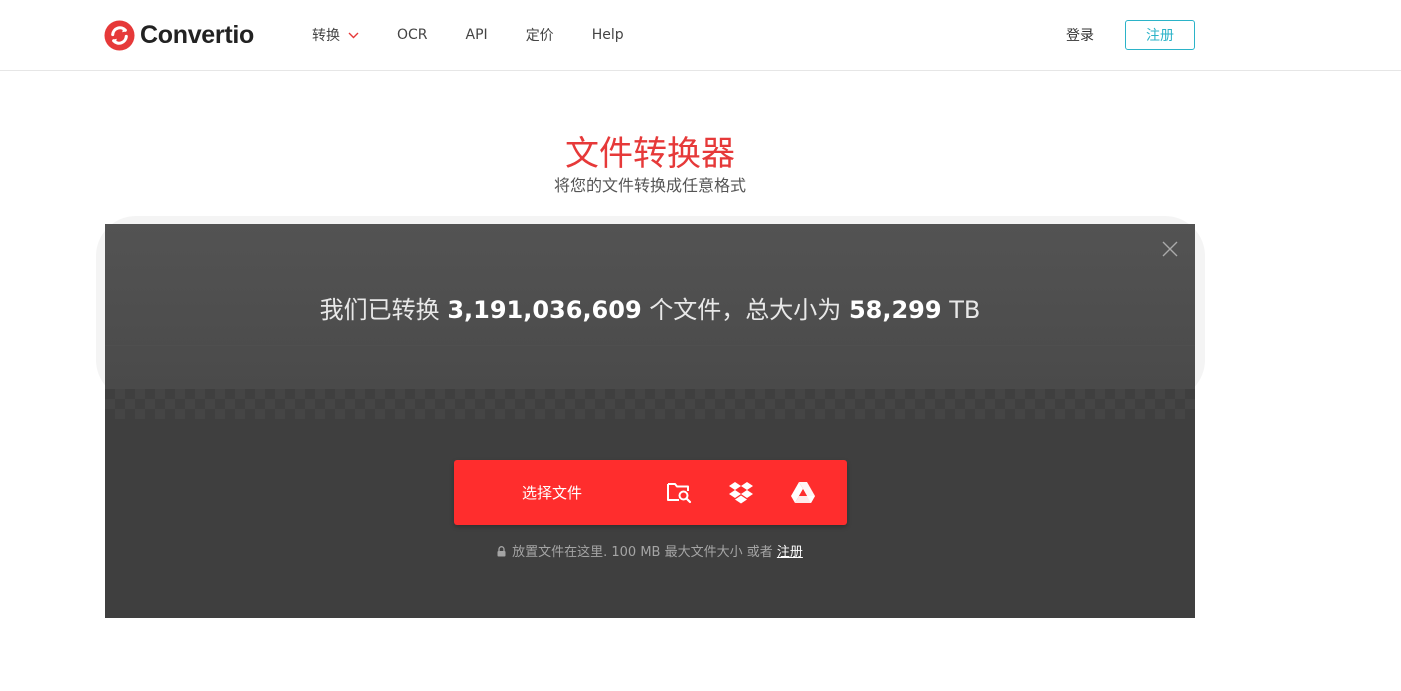  I want to click on stats-prefix: 我们已转换, so click(379, 310).